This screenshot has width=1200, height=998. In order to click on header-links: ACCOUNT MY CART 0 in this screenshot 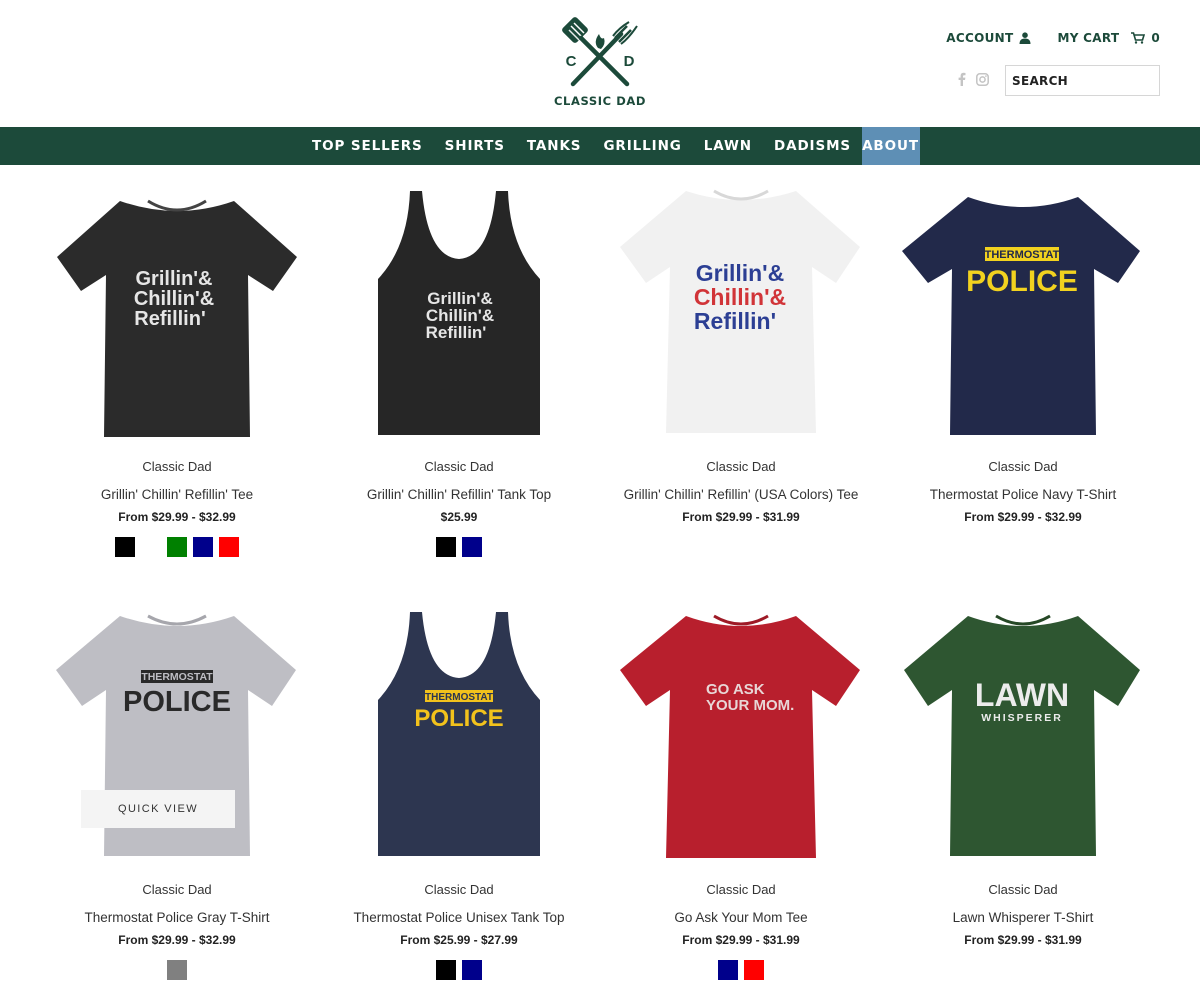, I will do `click(1053, 38)`.